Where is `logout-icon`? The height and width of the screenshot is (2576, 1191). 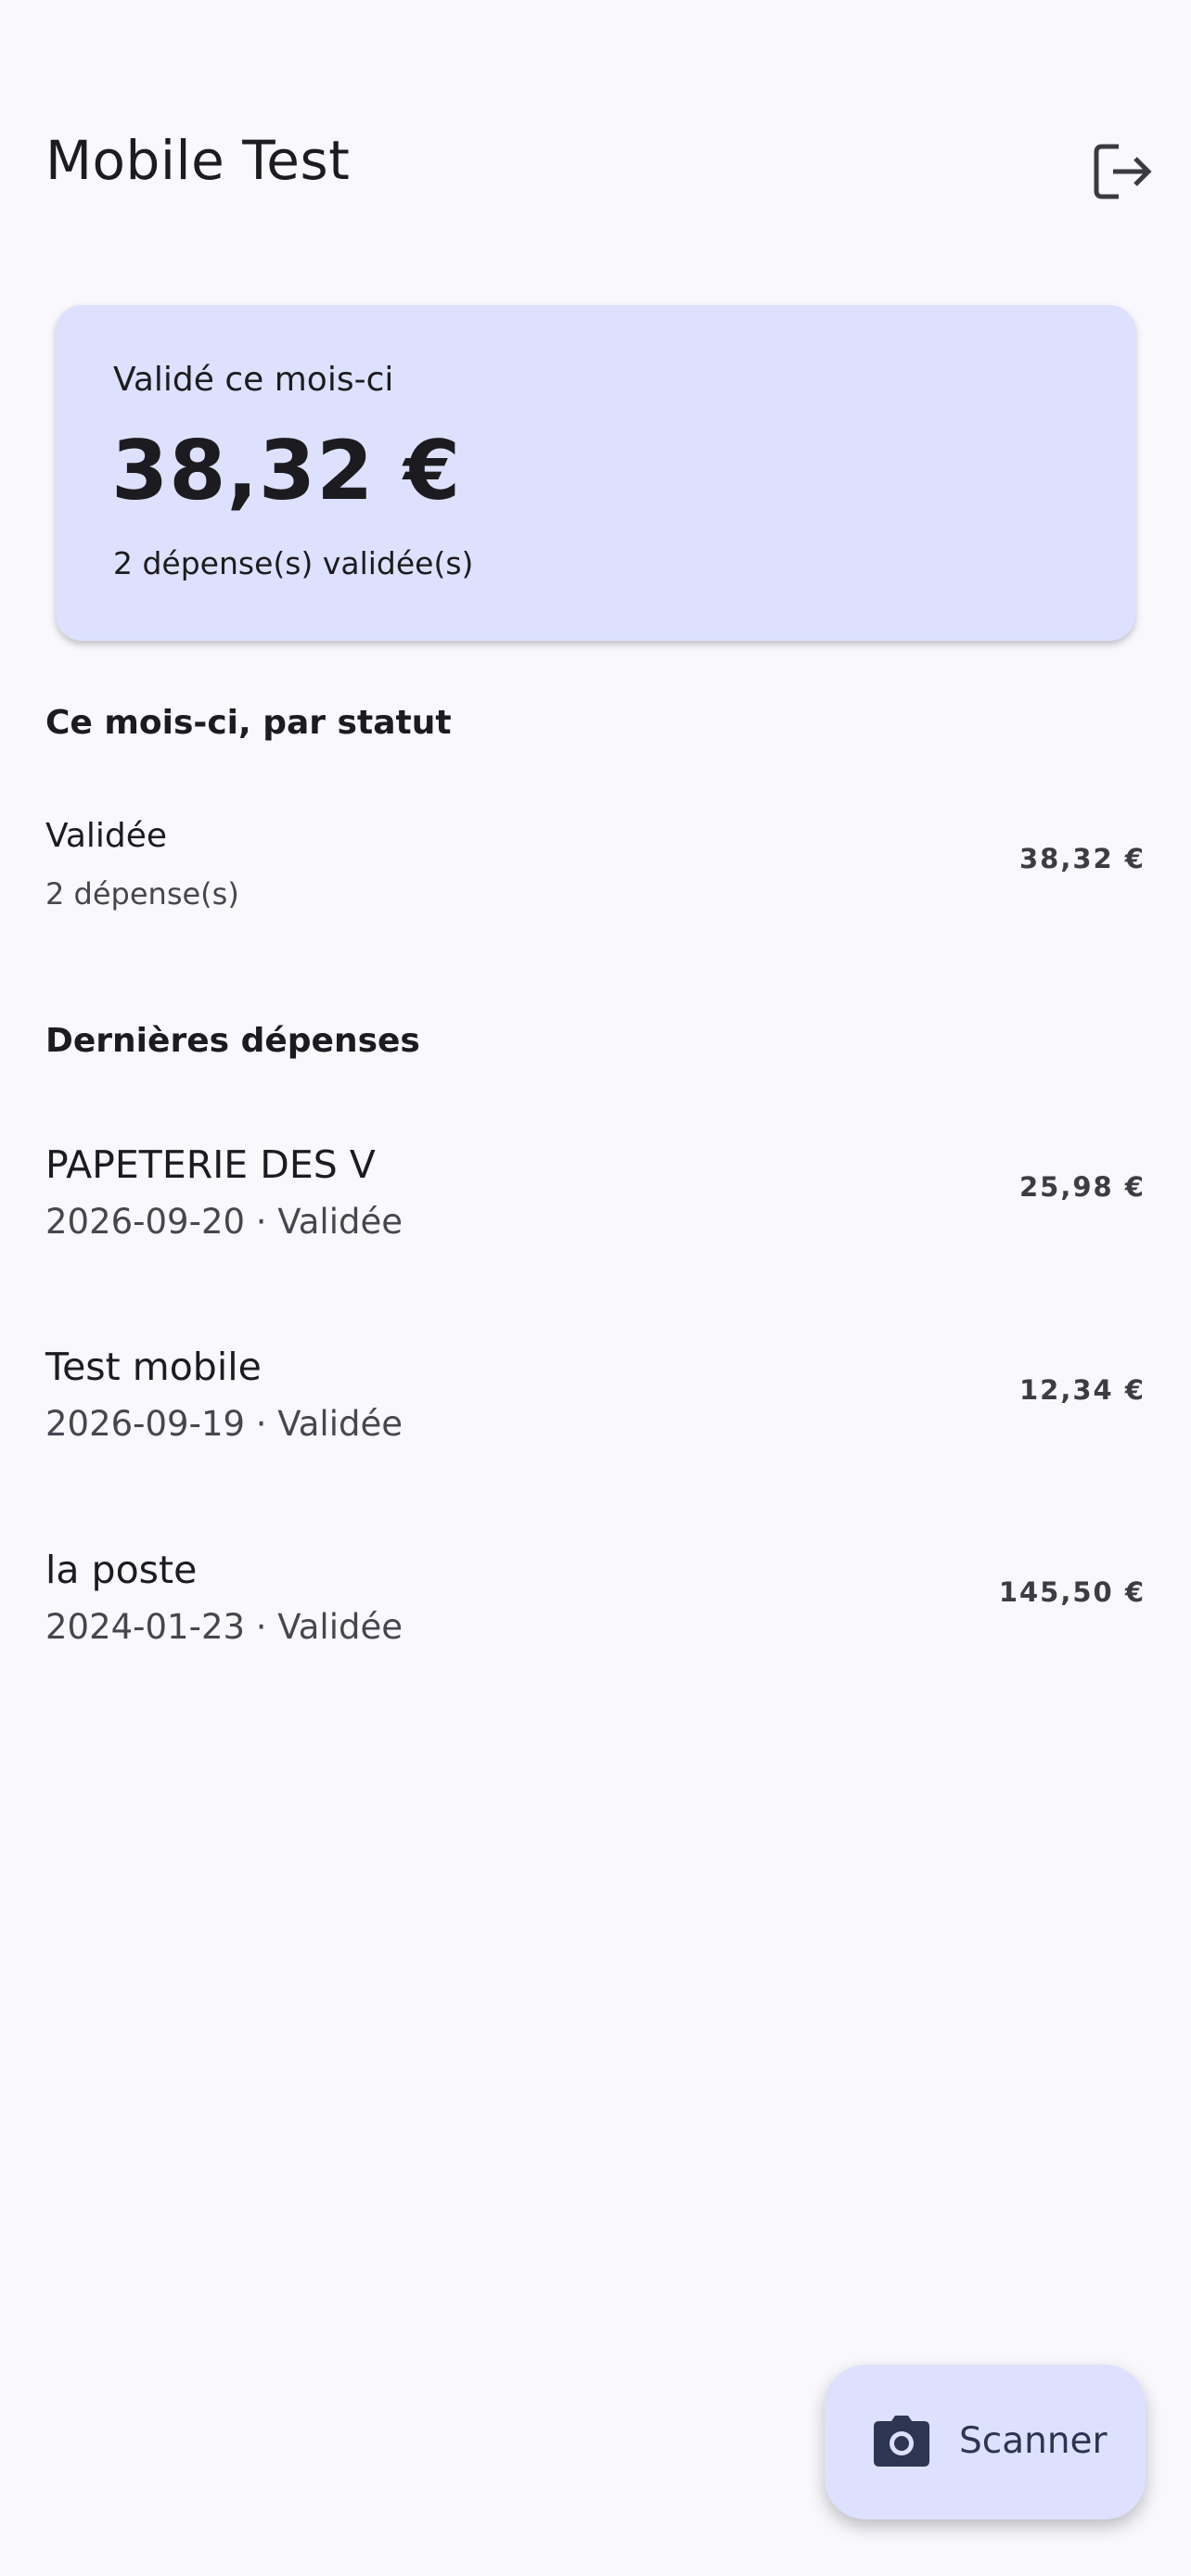
logout-icon is located at coordinates (1123, 171).